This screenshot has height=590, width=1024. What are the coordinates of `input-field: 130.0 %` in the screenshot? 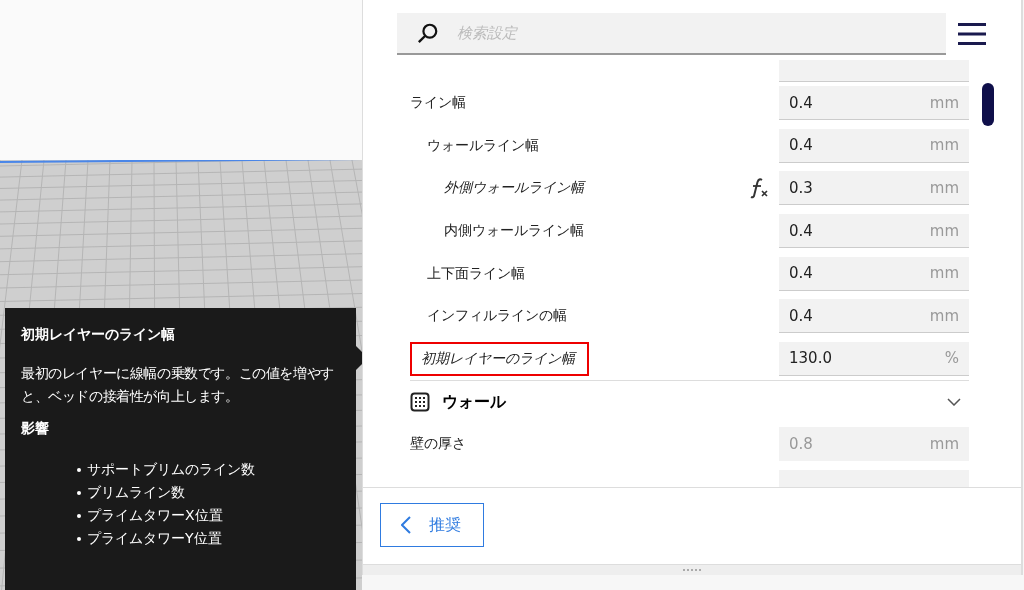 It's located at (874, 358).